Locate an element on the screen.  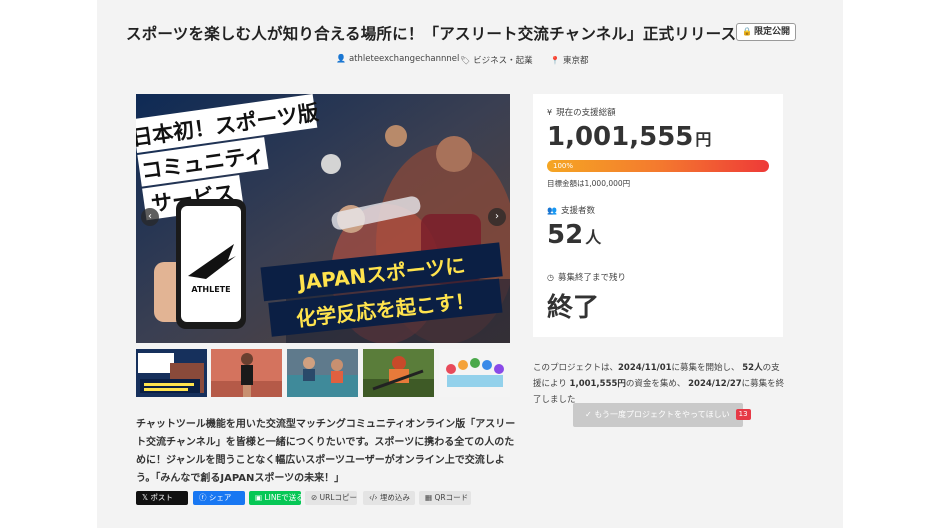
total-amount-value: 1,001,555 is located at coordinates (620, 137).